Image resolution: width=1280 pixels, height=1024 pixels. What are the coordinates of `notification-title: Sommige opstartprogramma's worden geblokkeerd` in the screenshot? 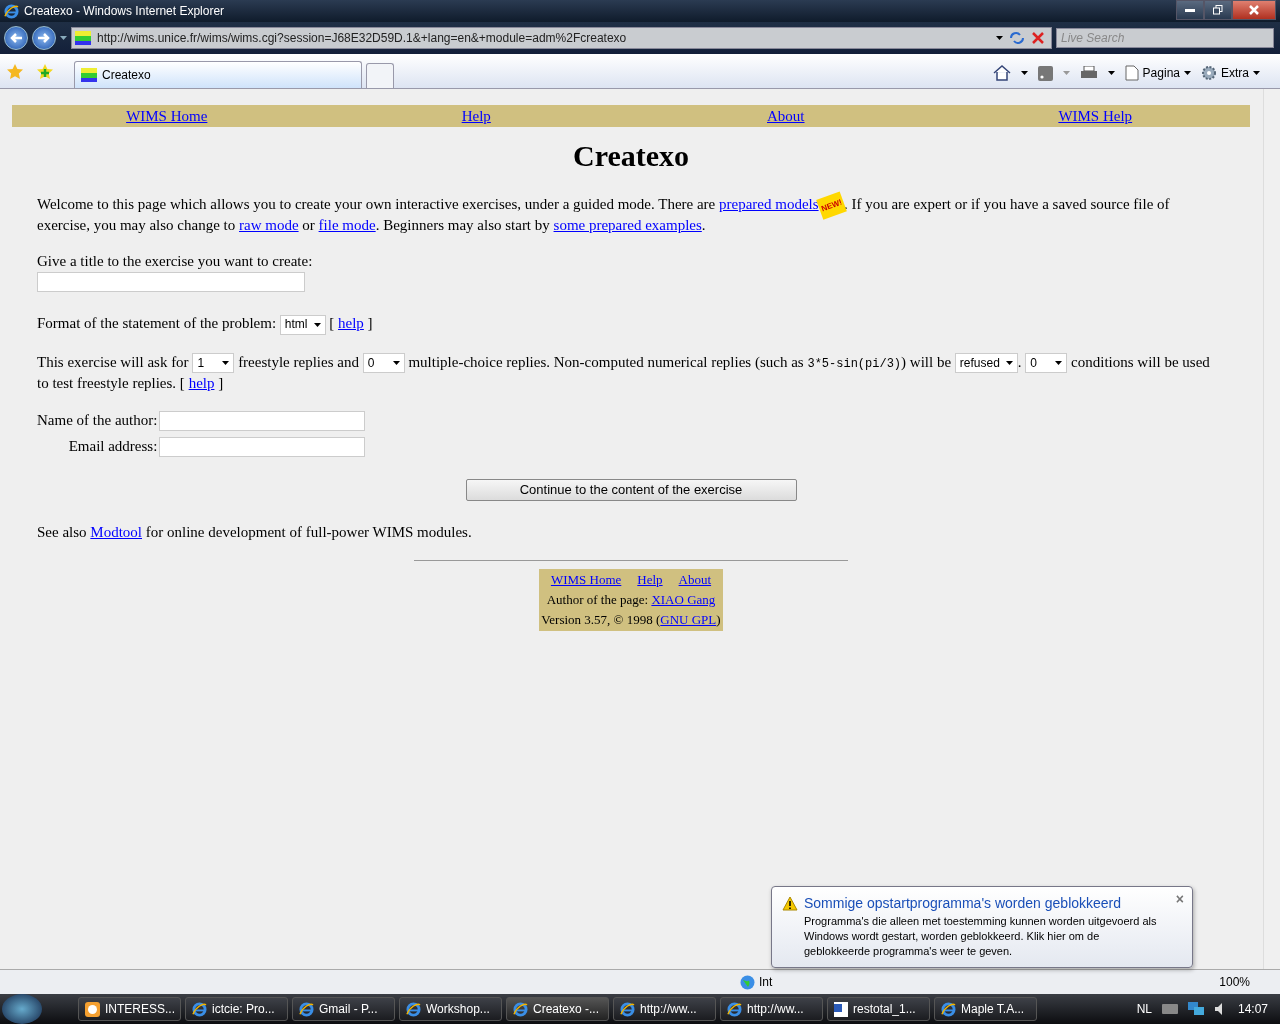 It's located at (963, 903).